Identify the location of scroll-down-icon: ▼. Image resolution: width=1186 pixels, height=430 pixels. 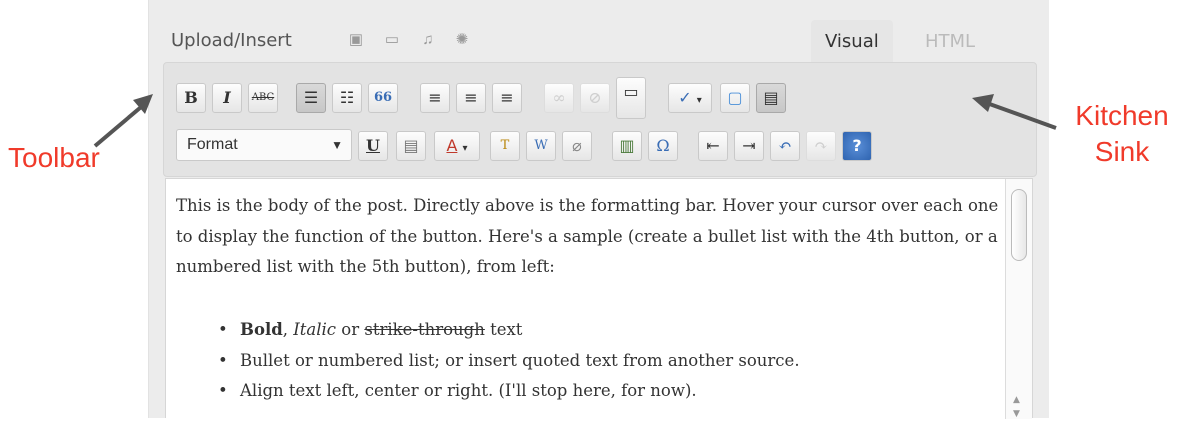
(1016, 414).